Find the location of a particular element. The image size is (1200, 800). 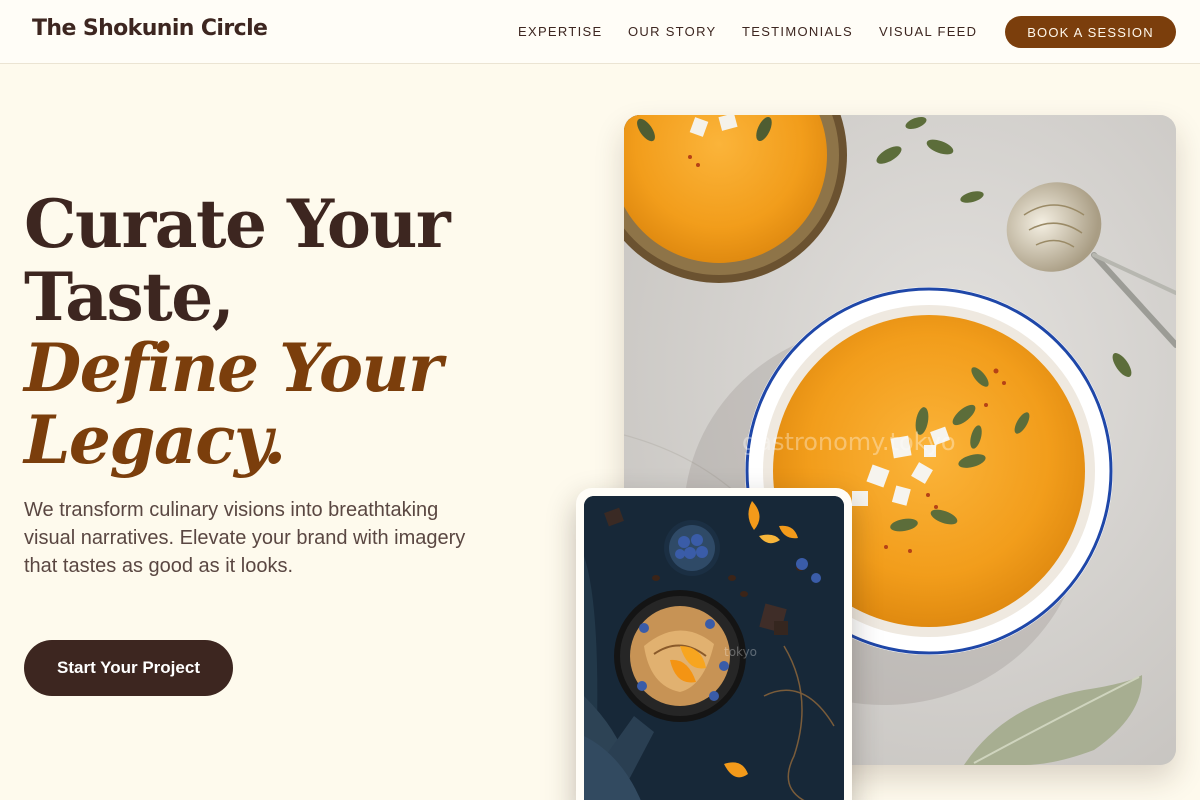

hero-title-line-2: Taste, is located at coordinates (129, 297).